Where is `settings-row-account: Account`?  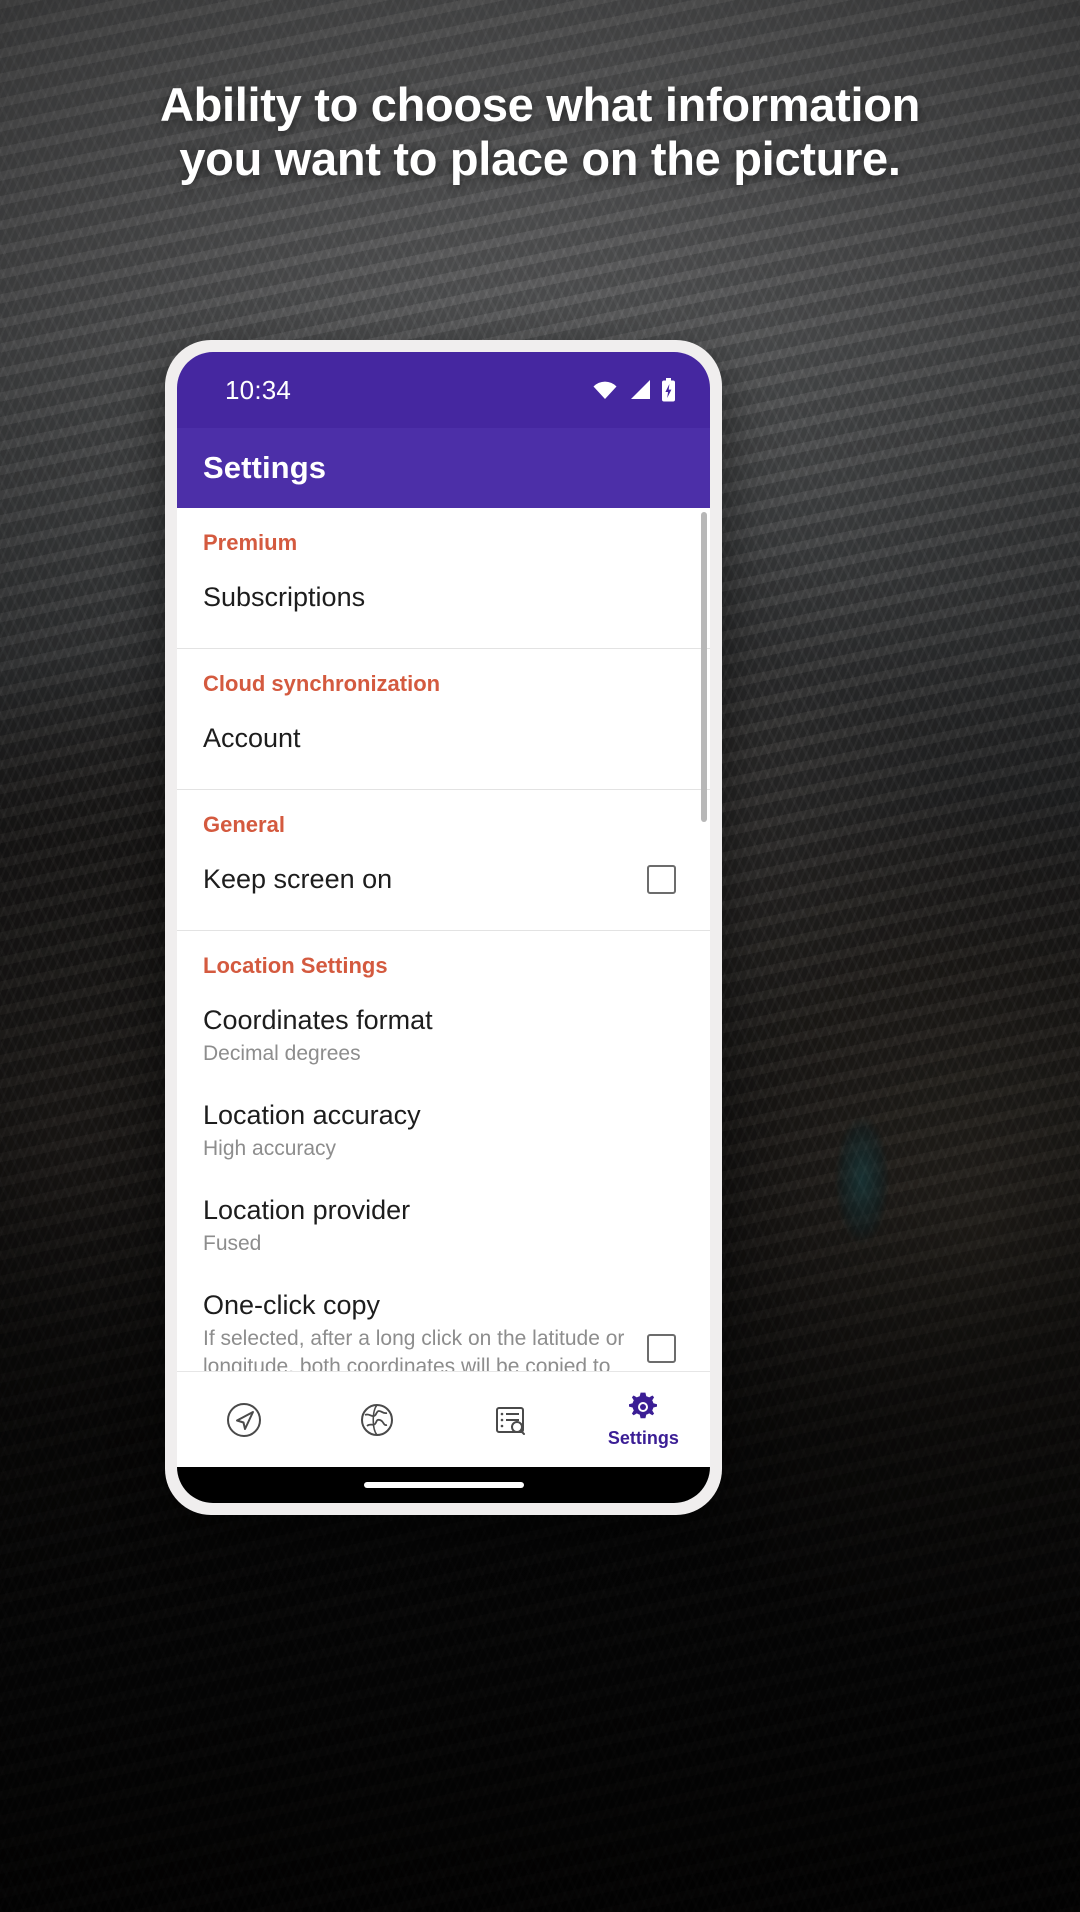 settings-row-account: Account is located at coordinates (443, 737).